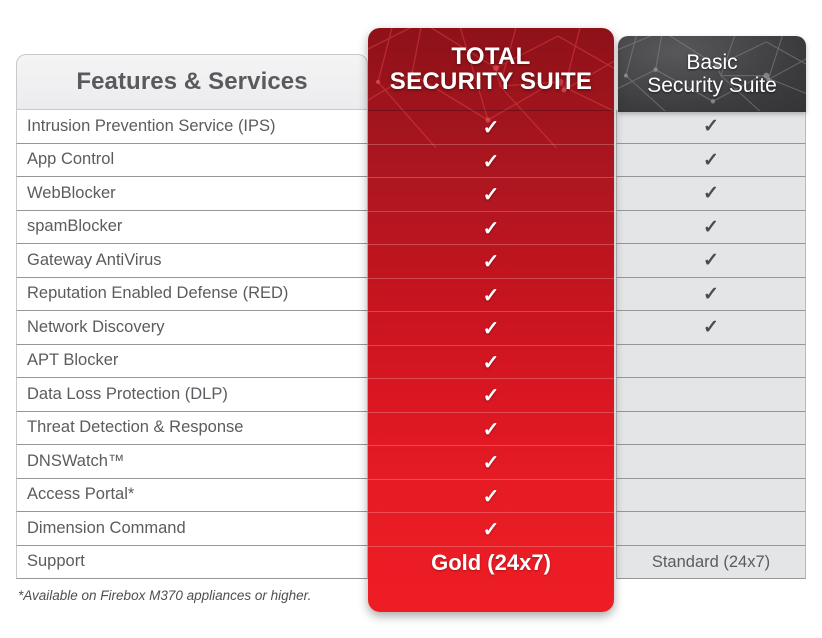  Describe the element at coordinates (192, 495) in the screenshot. I see `feature-name-cell: Access Portal*` at that location.